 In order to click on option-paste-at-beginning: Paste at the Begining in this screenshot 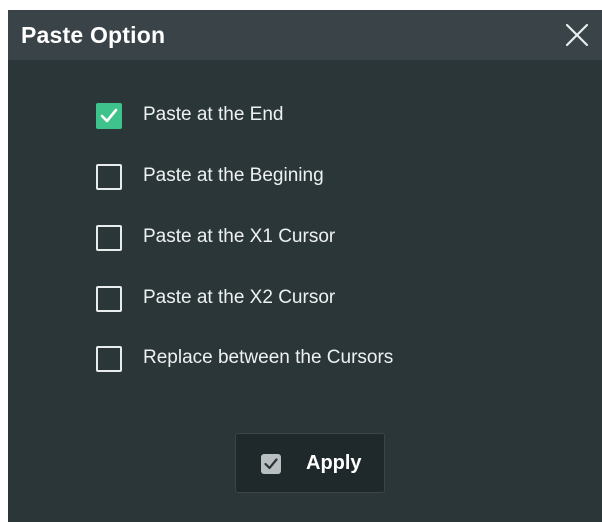, I will do `click(296, 176)`.